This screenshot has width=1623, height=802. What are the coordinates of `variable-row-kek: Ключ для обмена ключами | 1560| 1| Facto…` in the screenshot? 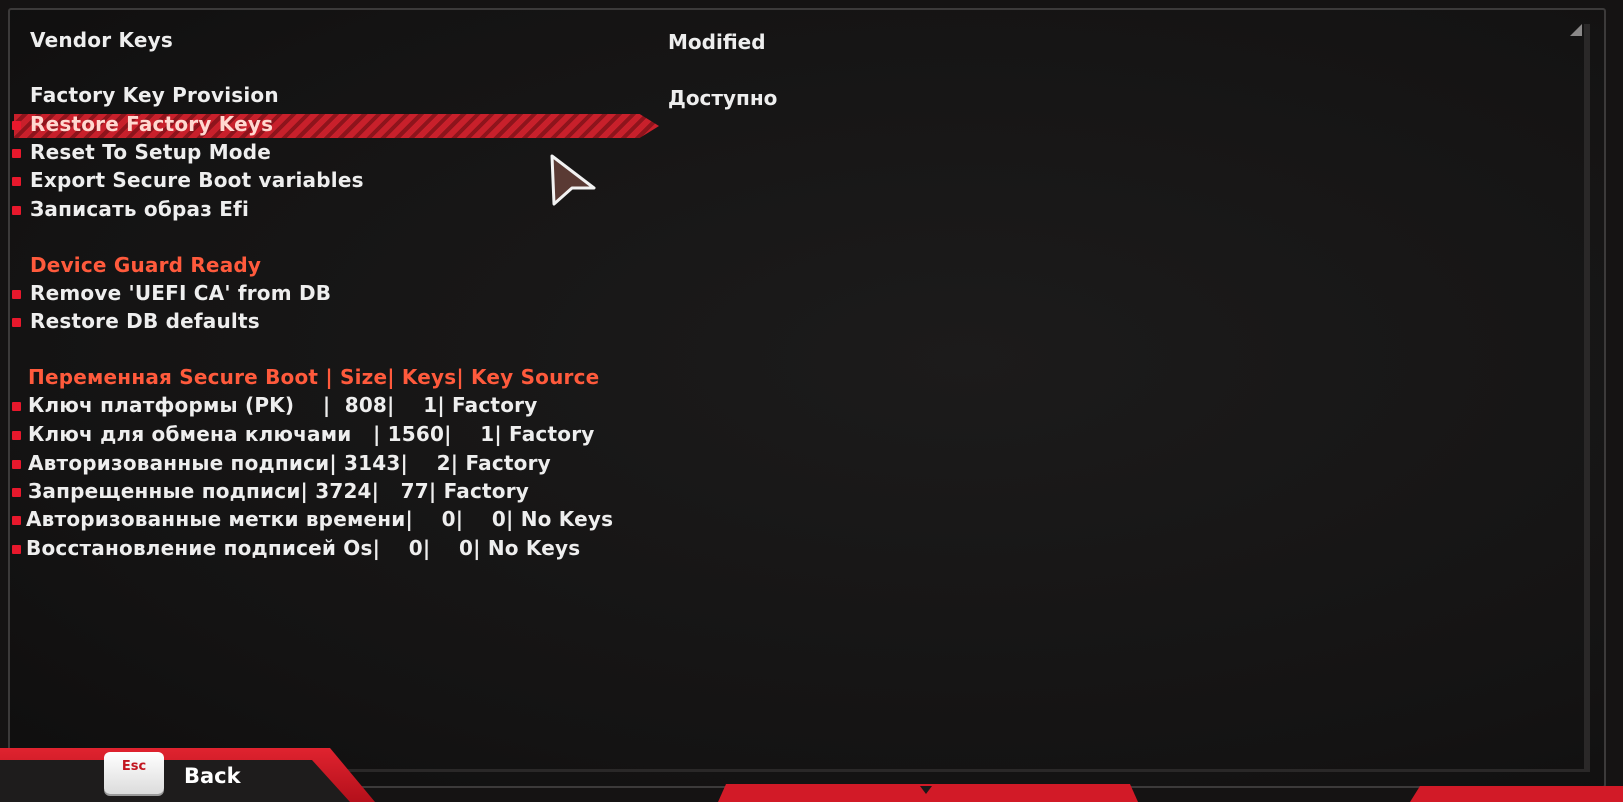 It's located at (311, 434).